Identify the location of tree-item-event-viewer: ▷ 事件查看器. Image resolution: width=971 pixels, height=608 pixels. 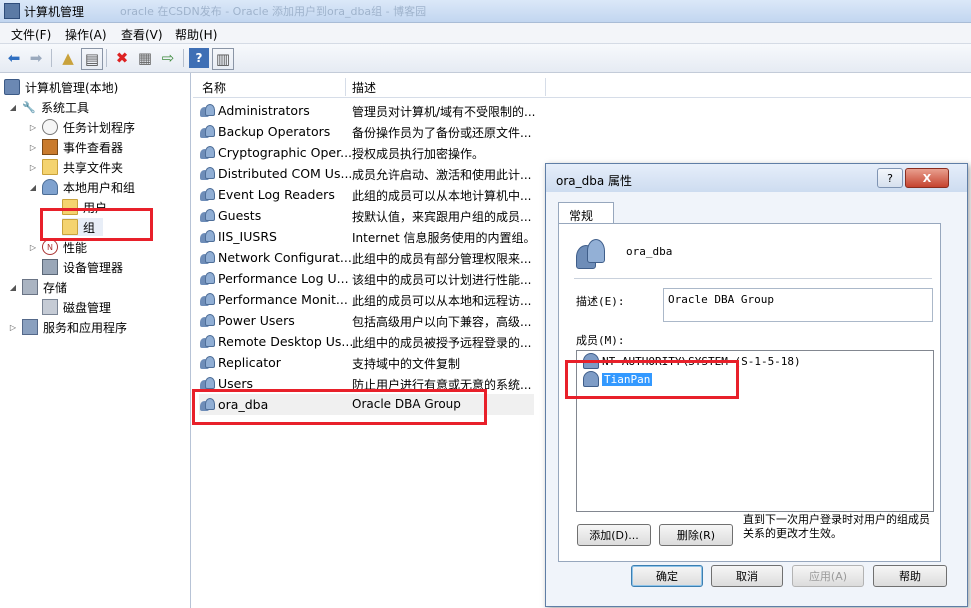
(75, 147).